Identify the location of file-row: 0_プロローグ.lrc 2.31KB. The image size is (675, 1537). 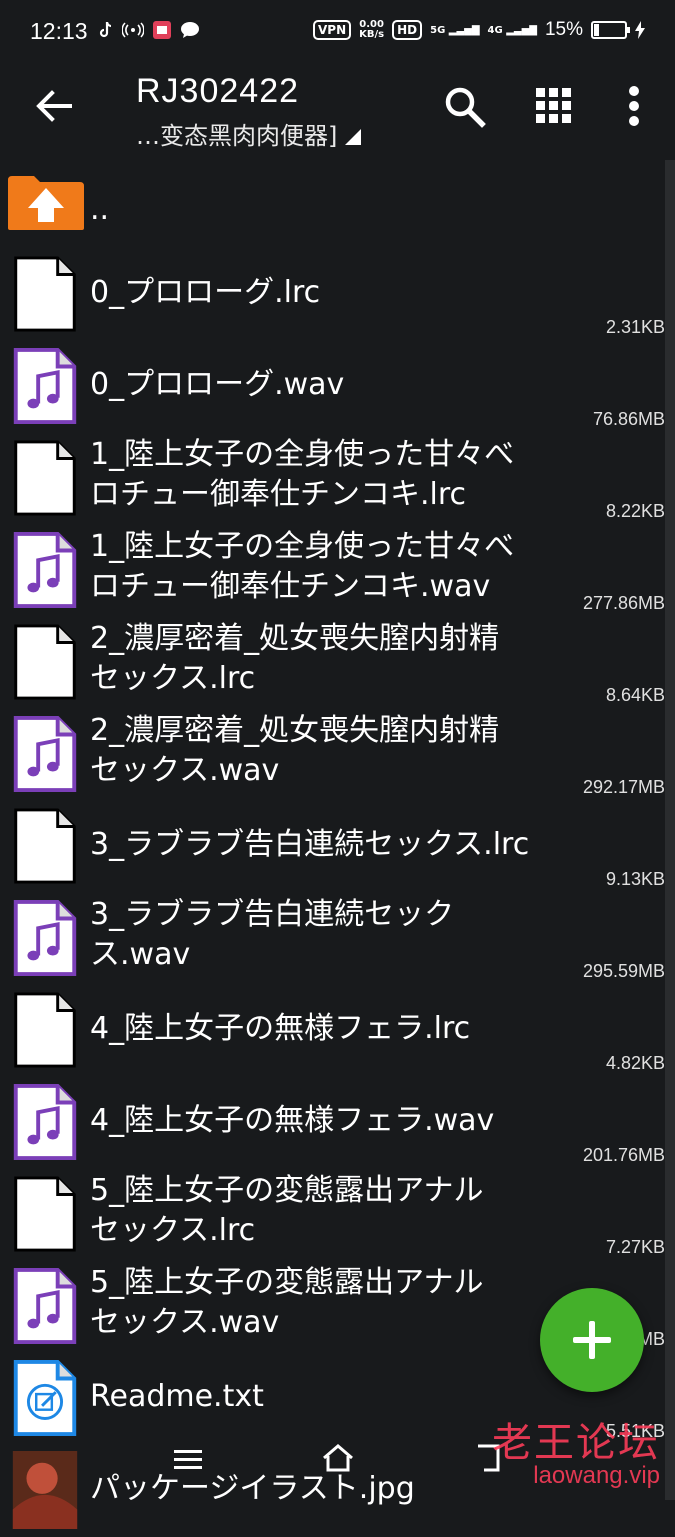
(332, 298).